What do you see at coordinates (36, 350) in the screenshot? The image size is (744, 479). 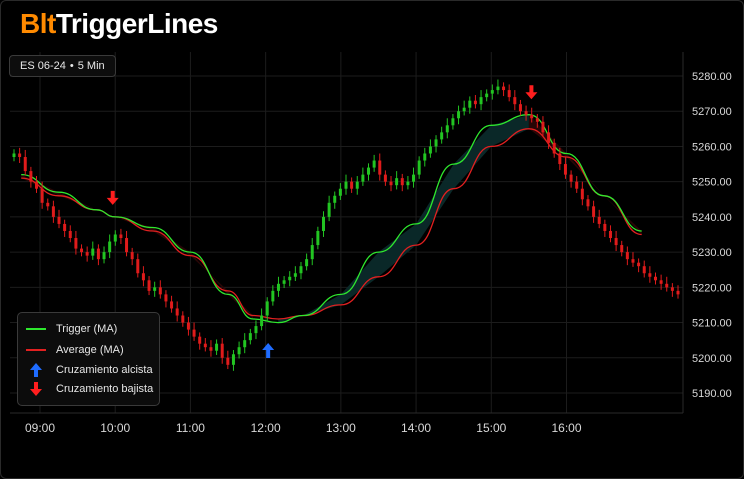 I see `average-line-swatch` at bounding box center [36, 350].